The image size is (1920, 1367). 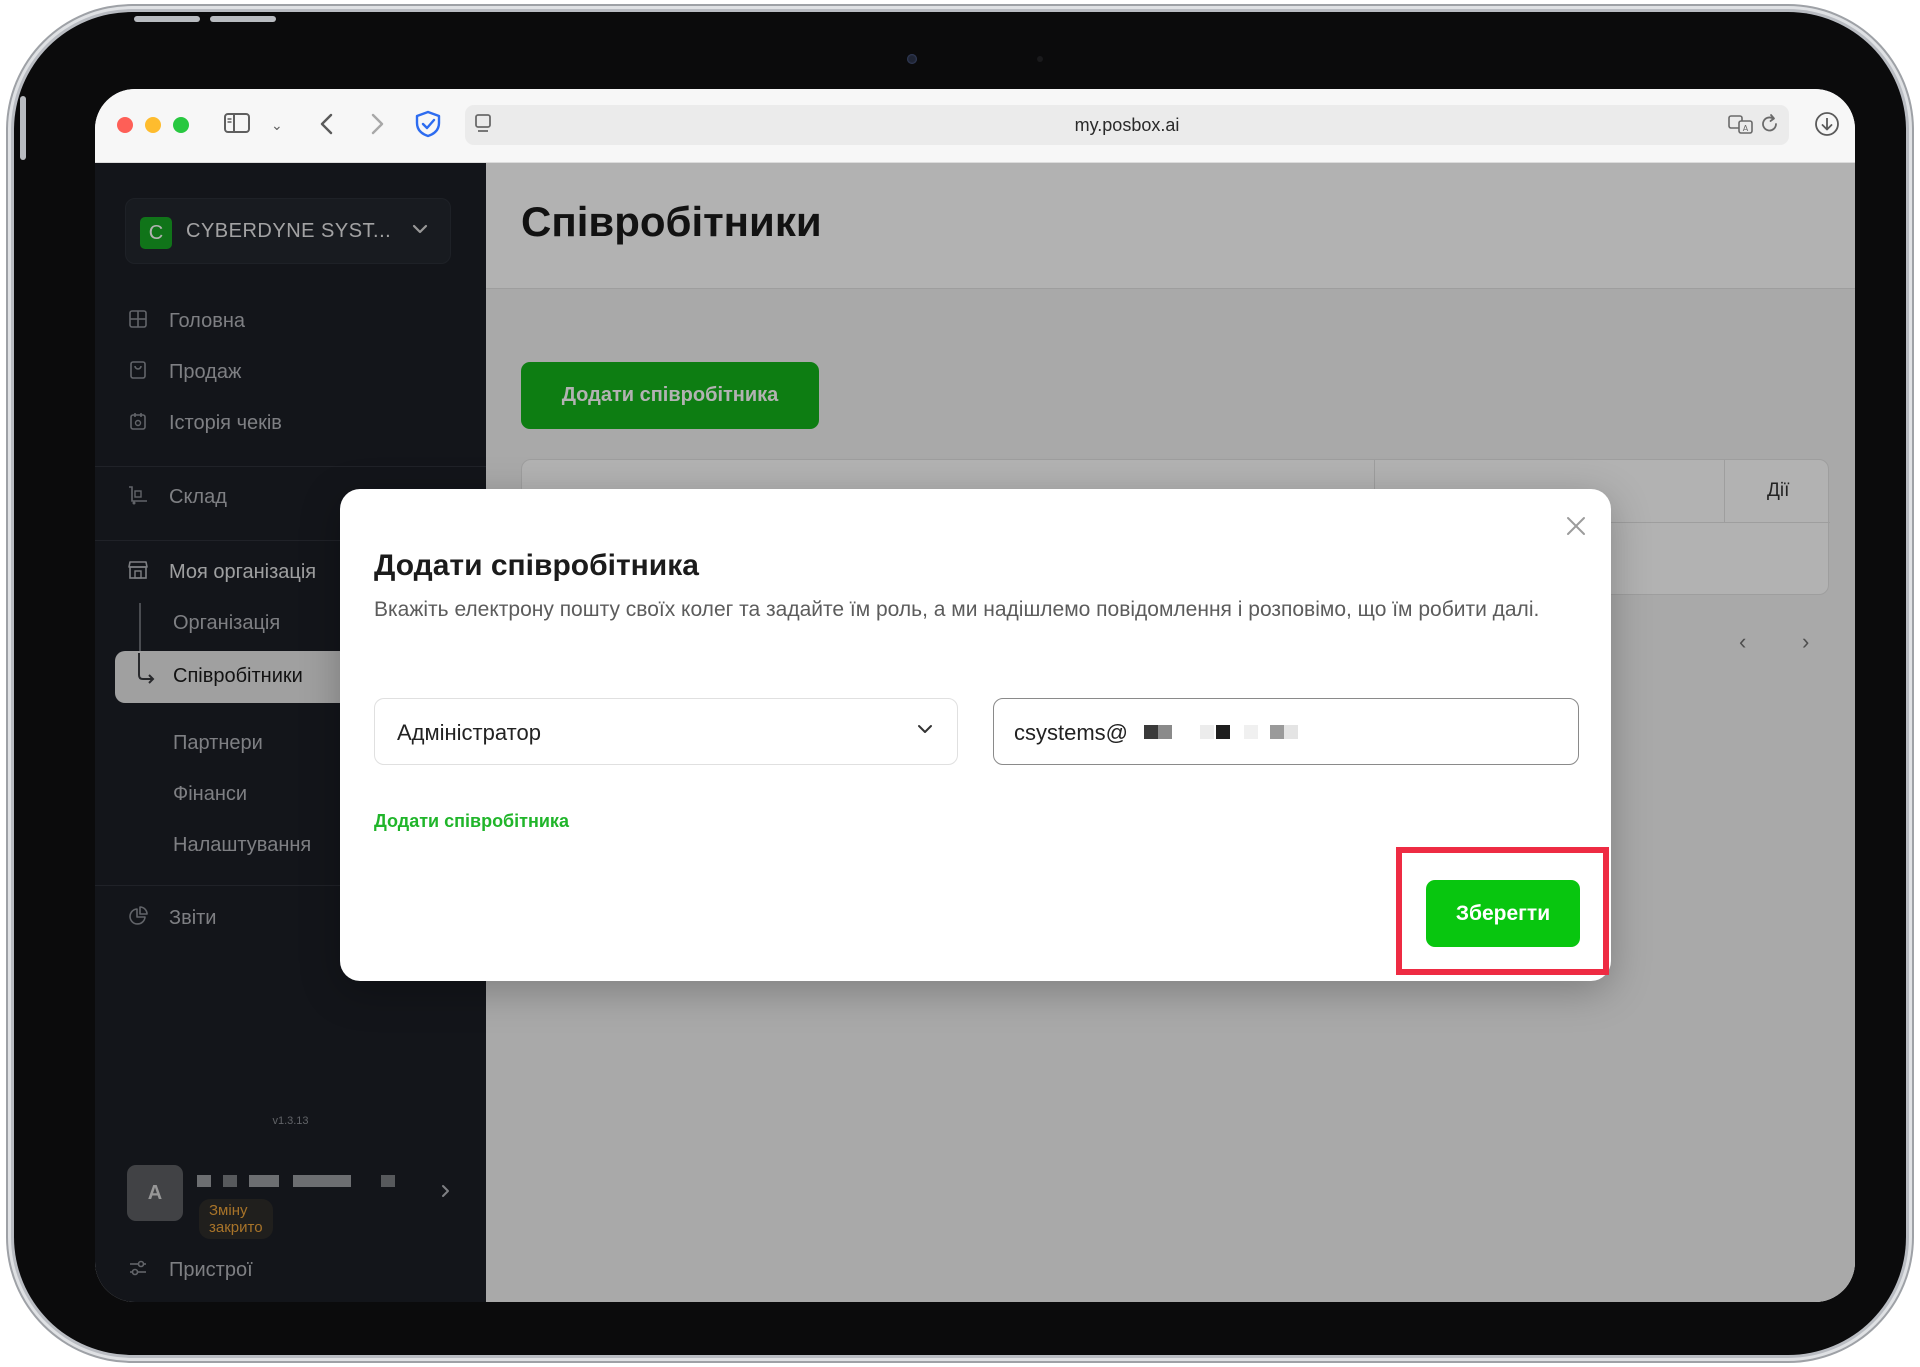 What do you see at coordinates (428, 127) in the screenshot?
I see `shield-icon` at bounding box center [428, 127].